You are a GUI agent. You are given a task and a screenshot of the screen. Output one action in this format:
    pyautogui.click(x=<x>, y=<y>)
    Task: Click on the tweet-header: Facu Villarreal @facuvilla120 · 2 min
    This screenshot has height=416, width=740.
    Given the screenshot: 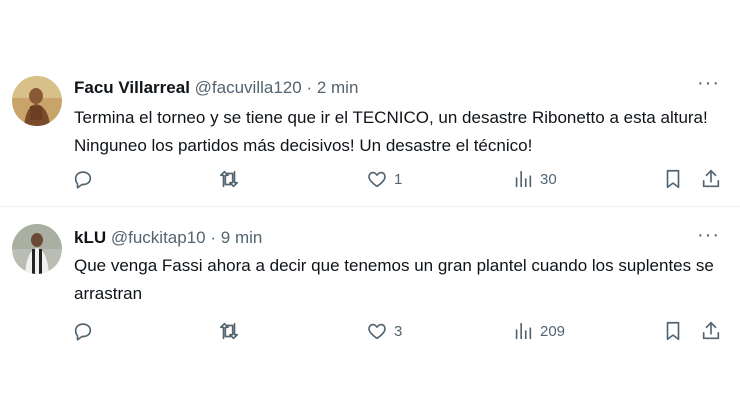 What is the action you would take?
    pyautogui.click(x=216, y=88)
    